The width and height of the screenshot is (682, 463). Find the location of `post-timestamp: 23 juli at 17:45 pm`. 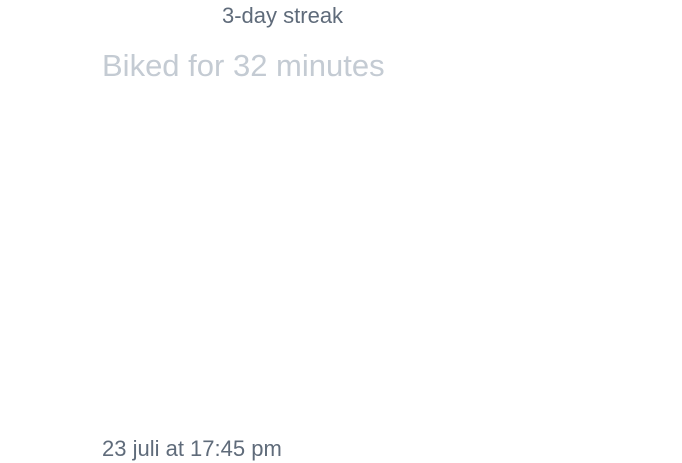

post-timestamp: 23 juli at 17:45 pm is located at coordinates (192, 448).